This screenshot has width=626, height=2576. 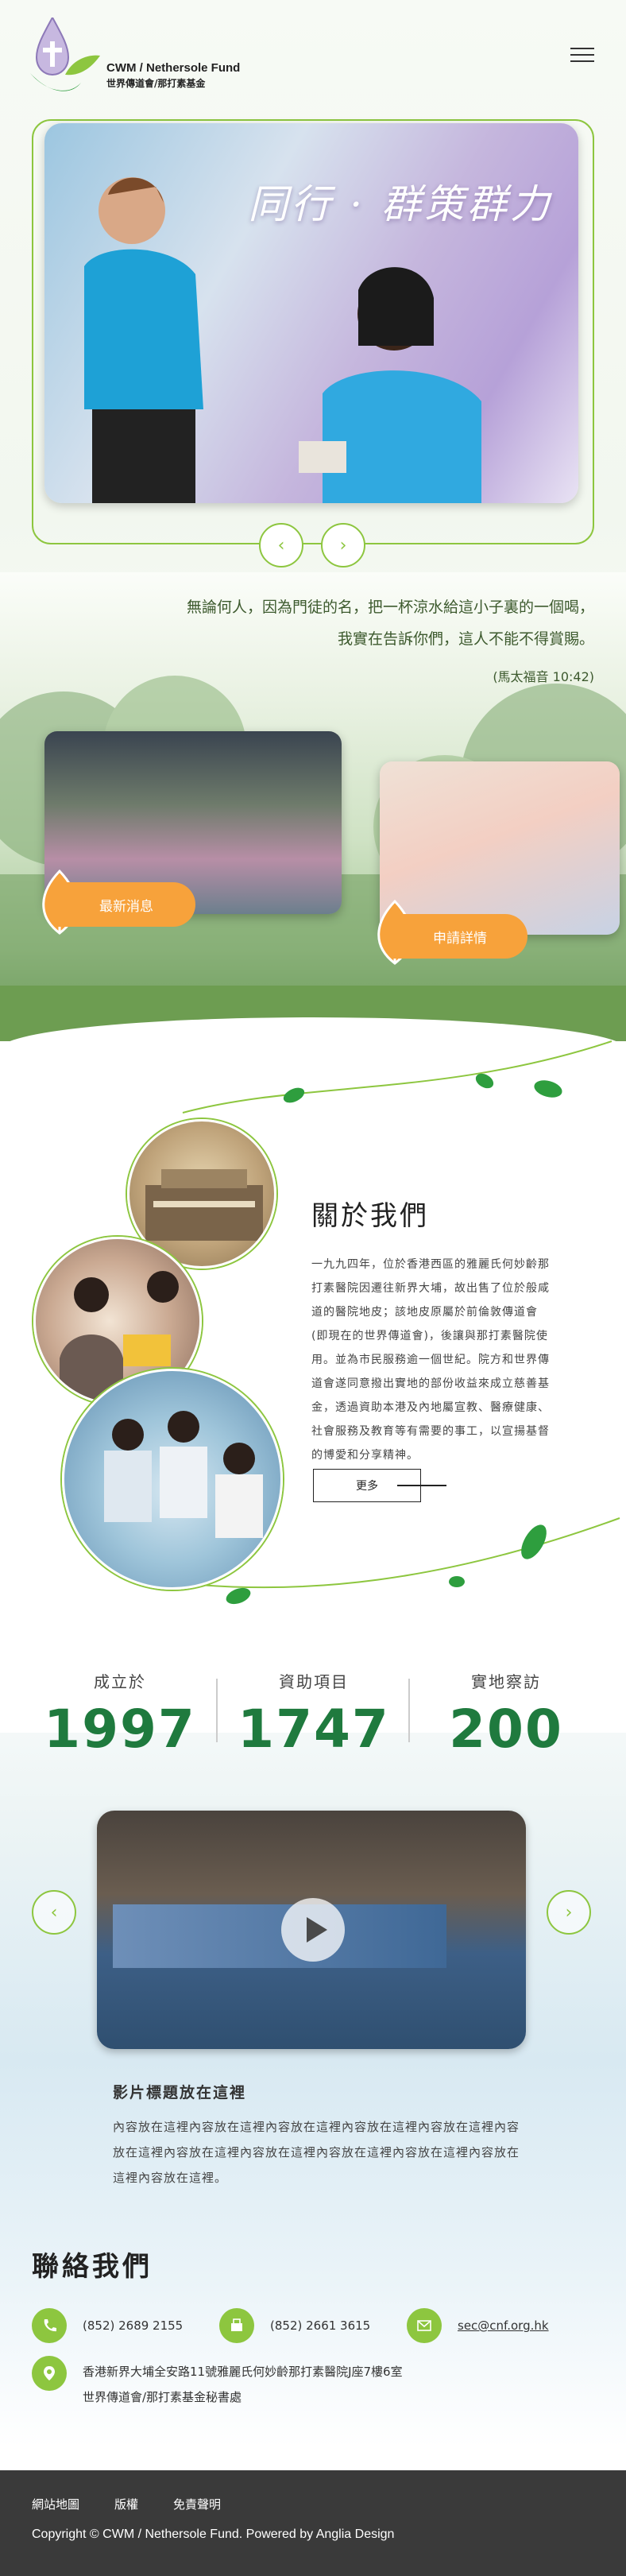 What do you see at coordinates (320, 2325) in the screenshot?
I see `fax-number: (852) 2661 3615` at bounding box center [320, 2325].